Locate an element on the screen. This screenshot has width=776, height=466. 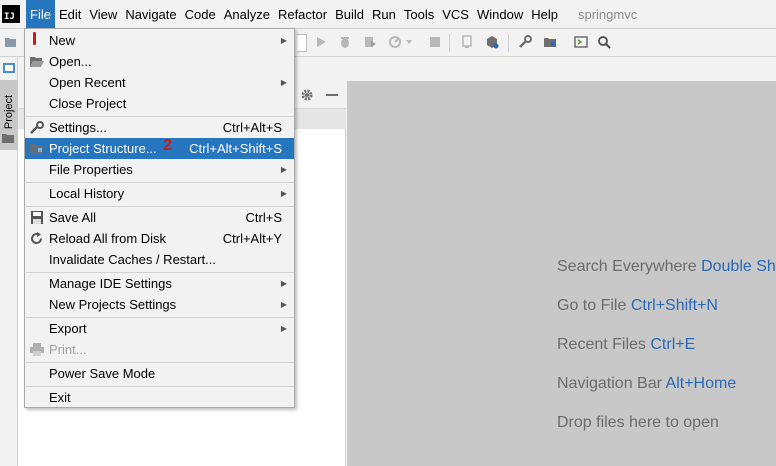
menu-item-shortcut: Ctrl+Alt+S is located at coordinates (252, 127).